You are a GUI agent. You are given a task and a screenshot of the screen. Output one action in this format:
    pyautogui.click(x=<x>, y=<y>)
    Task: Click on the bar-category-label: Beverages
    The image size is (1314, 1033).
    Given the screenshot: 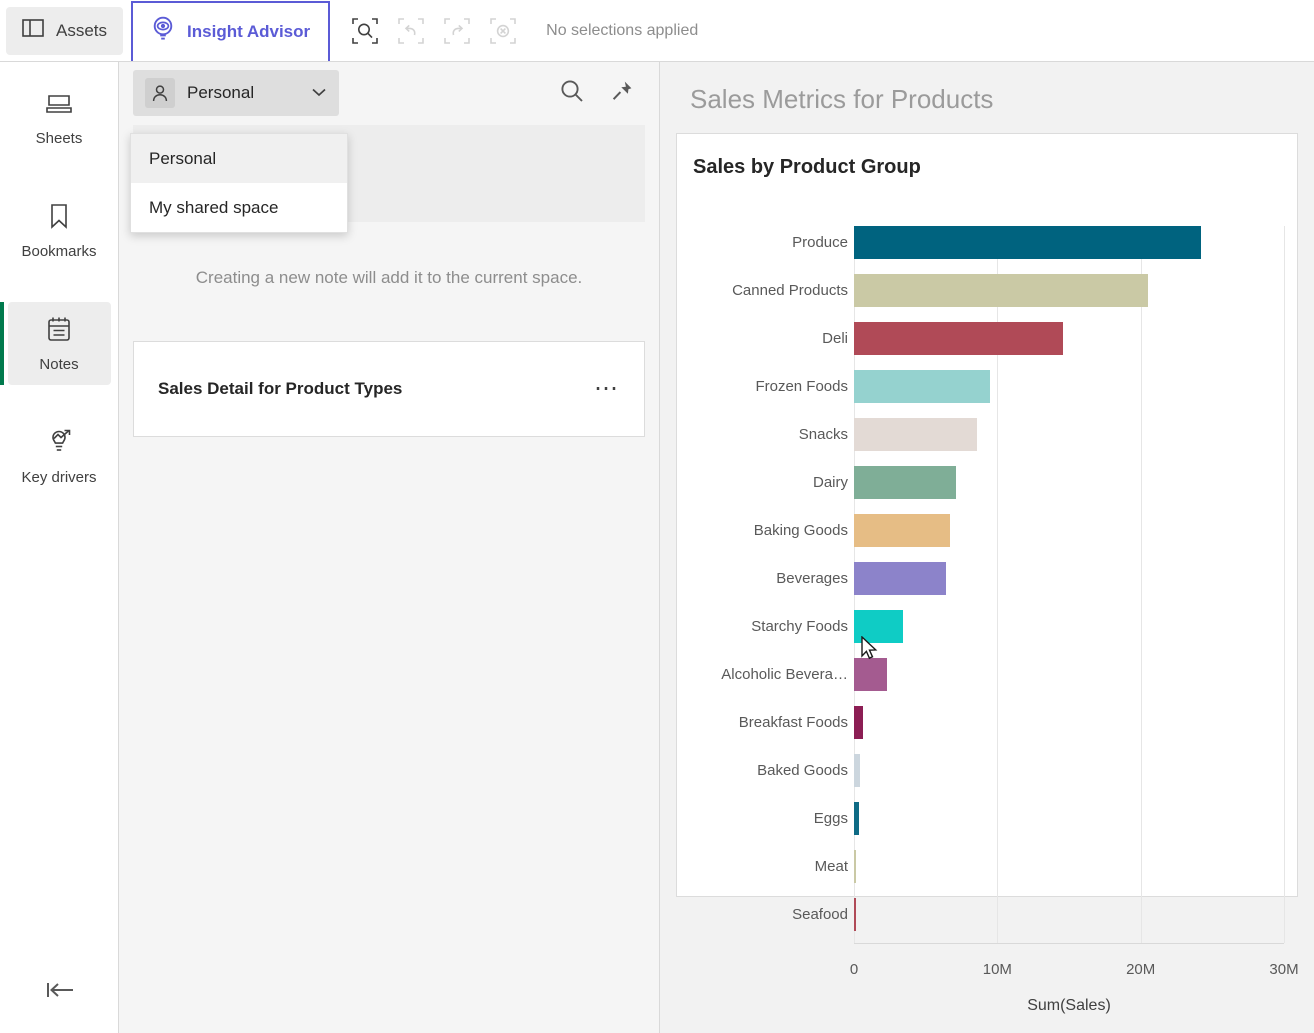 What is the action you would take?
    pyautogui.click(x=812, y=578)
    